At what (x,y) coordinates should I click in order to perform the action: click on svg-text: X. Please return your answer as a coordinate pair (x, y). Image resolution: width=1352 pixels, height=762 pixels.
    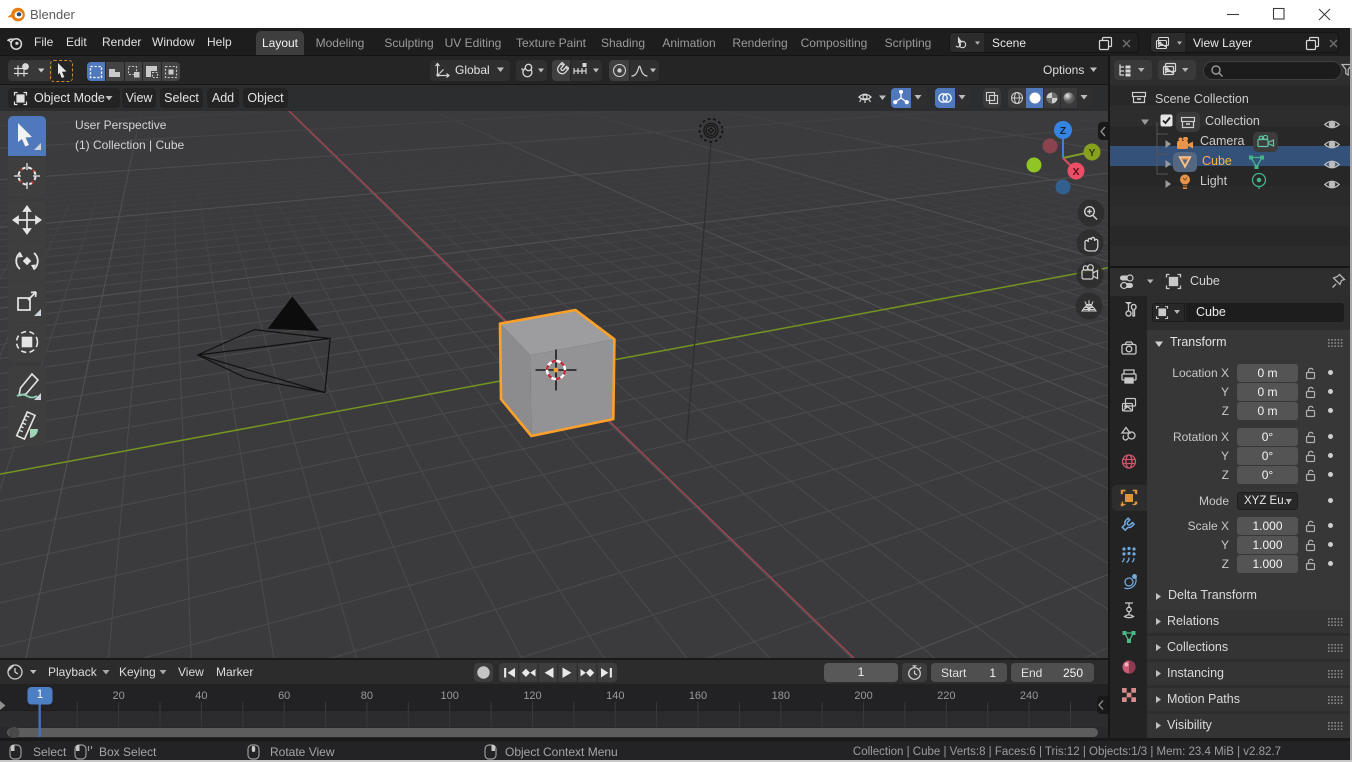
    Looking at the image, I should click on (1075, 172).